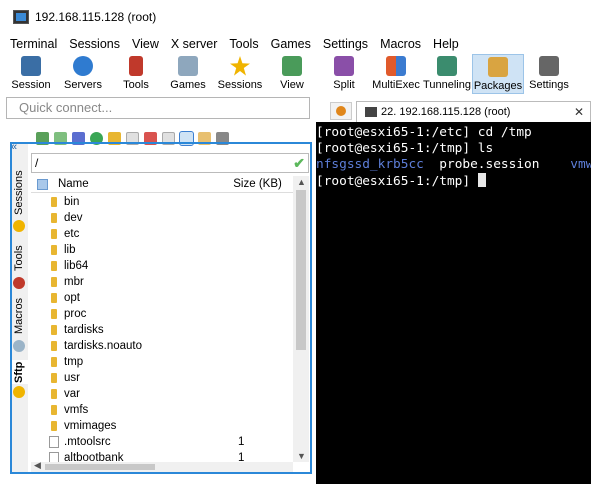 The image size is (591, 484). Describe the element at coordinates (162, 442) in the screenshot. I see `file-row: .mtoolsrc 1` at that location.